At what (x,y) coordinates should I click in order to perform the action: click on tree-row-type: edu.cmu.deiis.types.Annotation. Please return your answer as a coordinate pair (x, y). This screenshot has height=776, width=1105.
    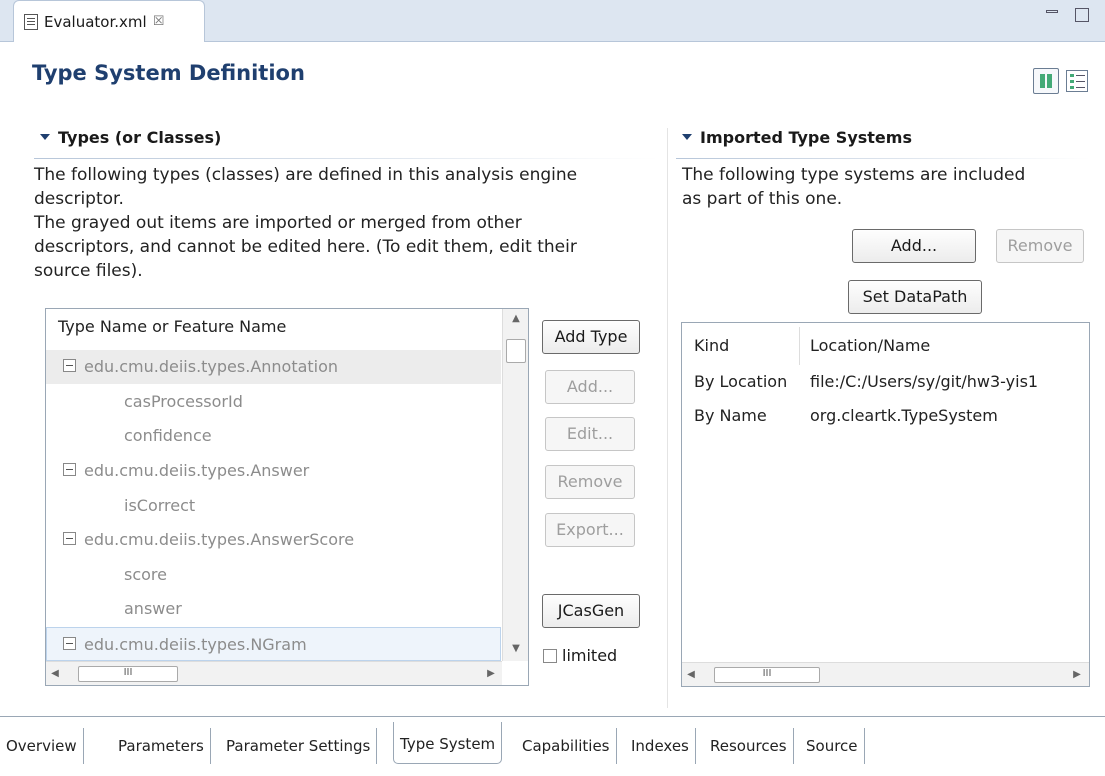
    Looking at the image, I should click on (273, 367).